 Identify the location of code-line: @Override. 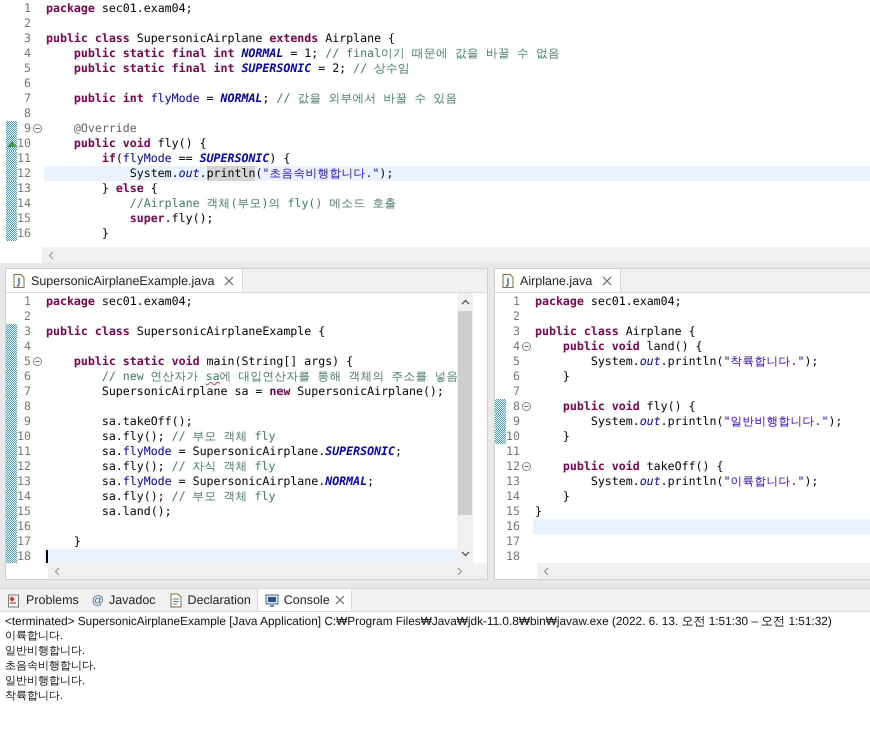
(105, 128).